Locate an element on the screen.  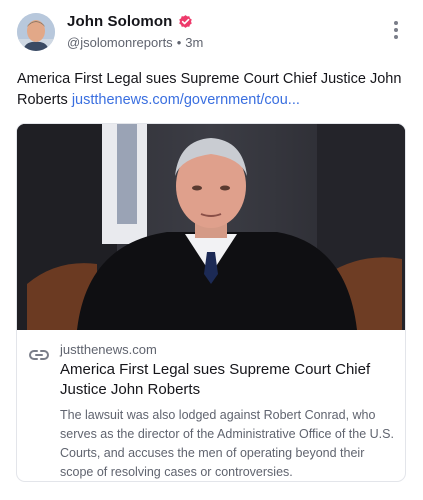
post-meta: @jsolomonreports • 3m is located at coordinates (135, 42).